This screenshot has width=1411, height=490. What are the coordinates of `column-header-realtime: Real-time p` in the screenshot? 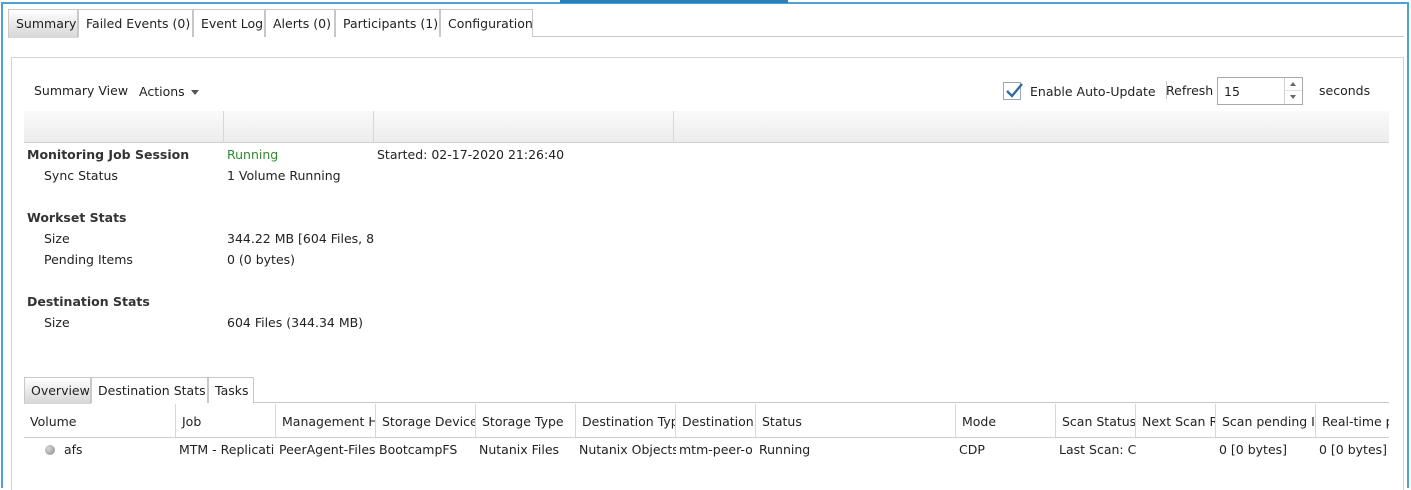 It's located at (1352, 421).